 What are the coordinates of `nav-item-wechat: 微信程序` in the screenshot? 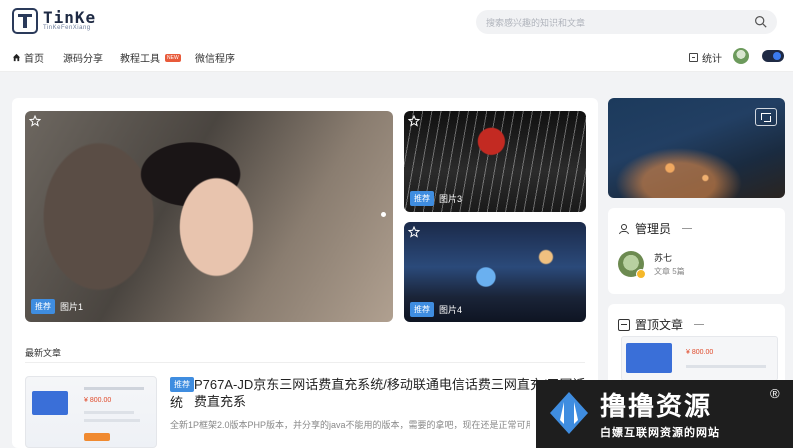 It's located at (215, 57).